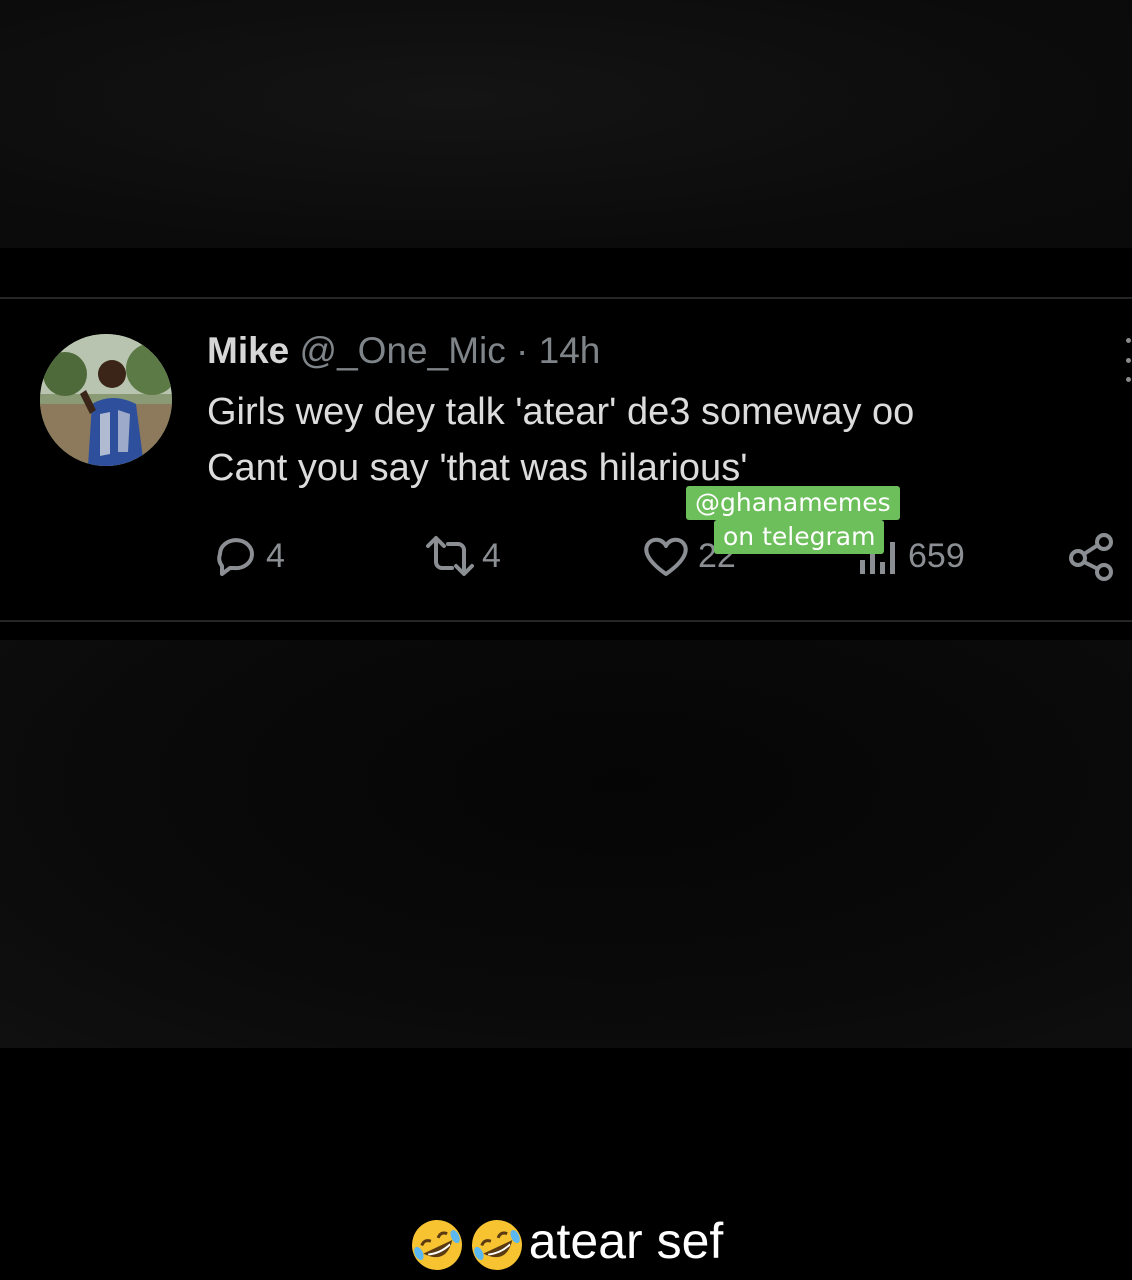 This screenshot has height=1280, width=1132. I want to click on view-count: 659, so click(936, 555).